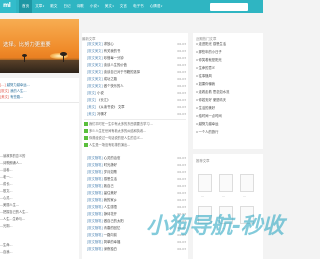 This screenshot has height=259, width=320. I want to click on table-row: [散文随笔]感恩生活 06-03, so click(136, 179).